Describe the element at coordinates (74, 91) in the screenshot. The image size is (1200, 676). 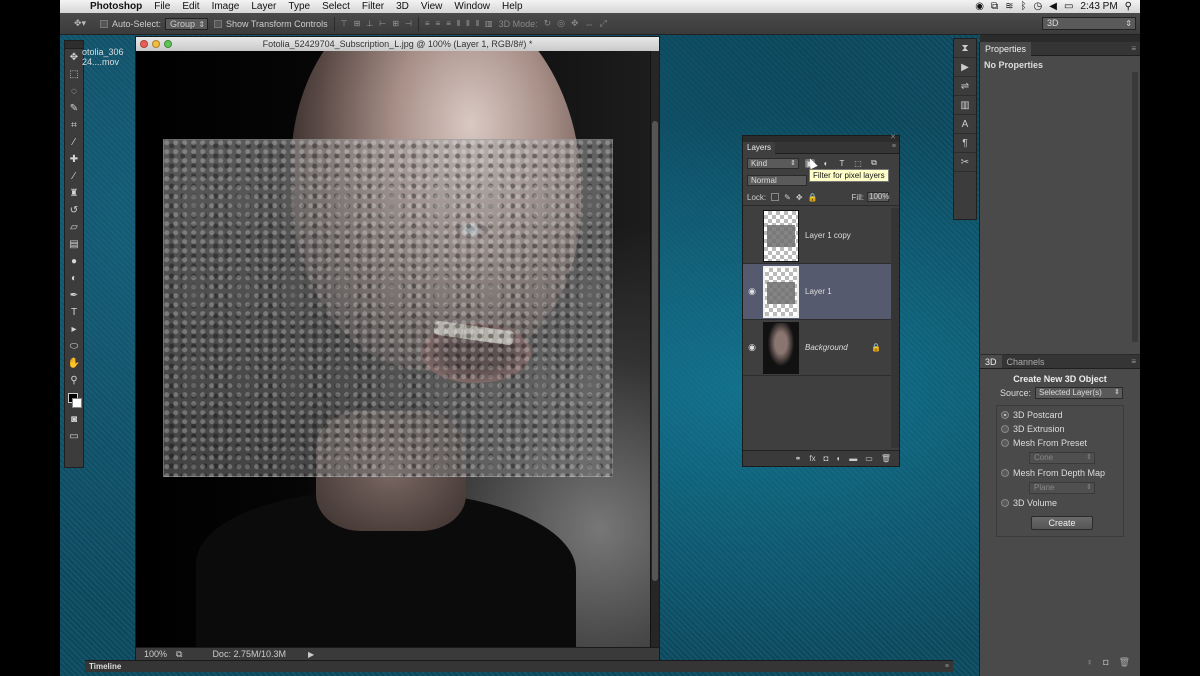
I see `lasso-tool-icon: ◌` at that location.